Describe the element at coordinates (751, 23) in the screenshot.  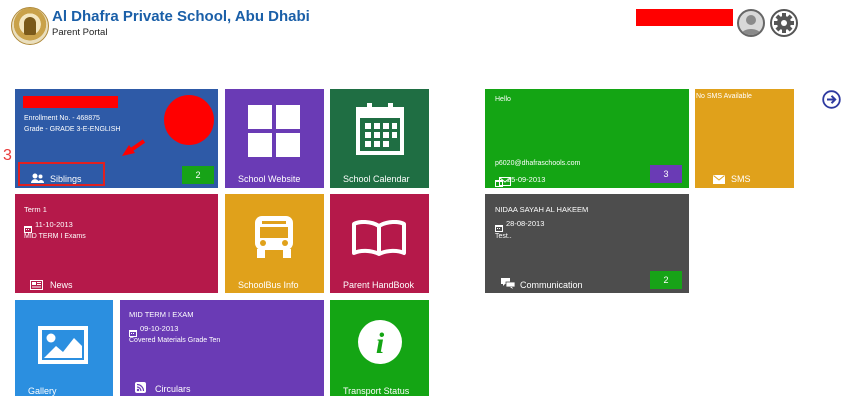
I see `user-icon` at that location.